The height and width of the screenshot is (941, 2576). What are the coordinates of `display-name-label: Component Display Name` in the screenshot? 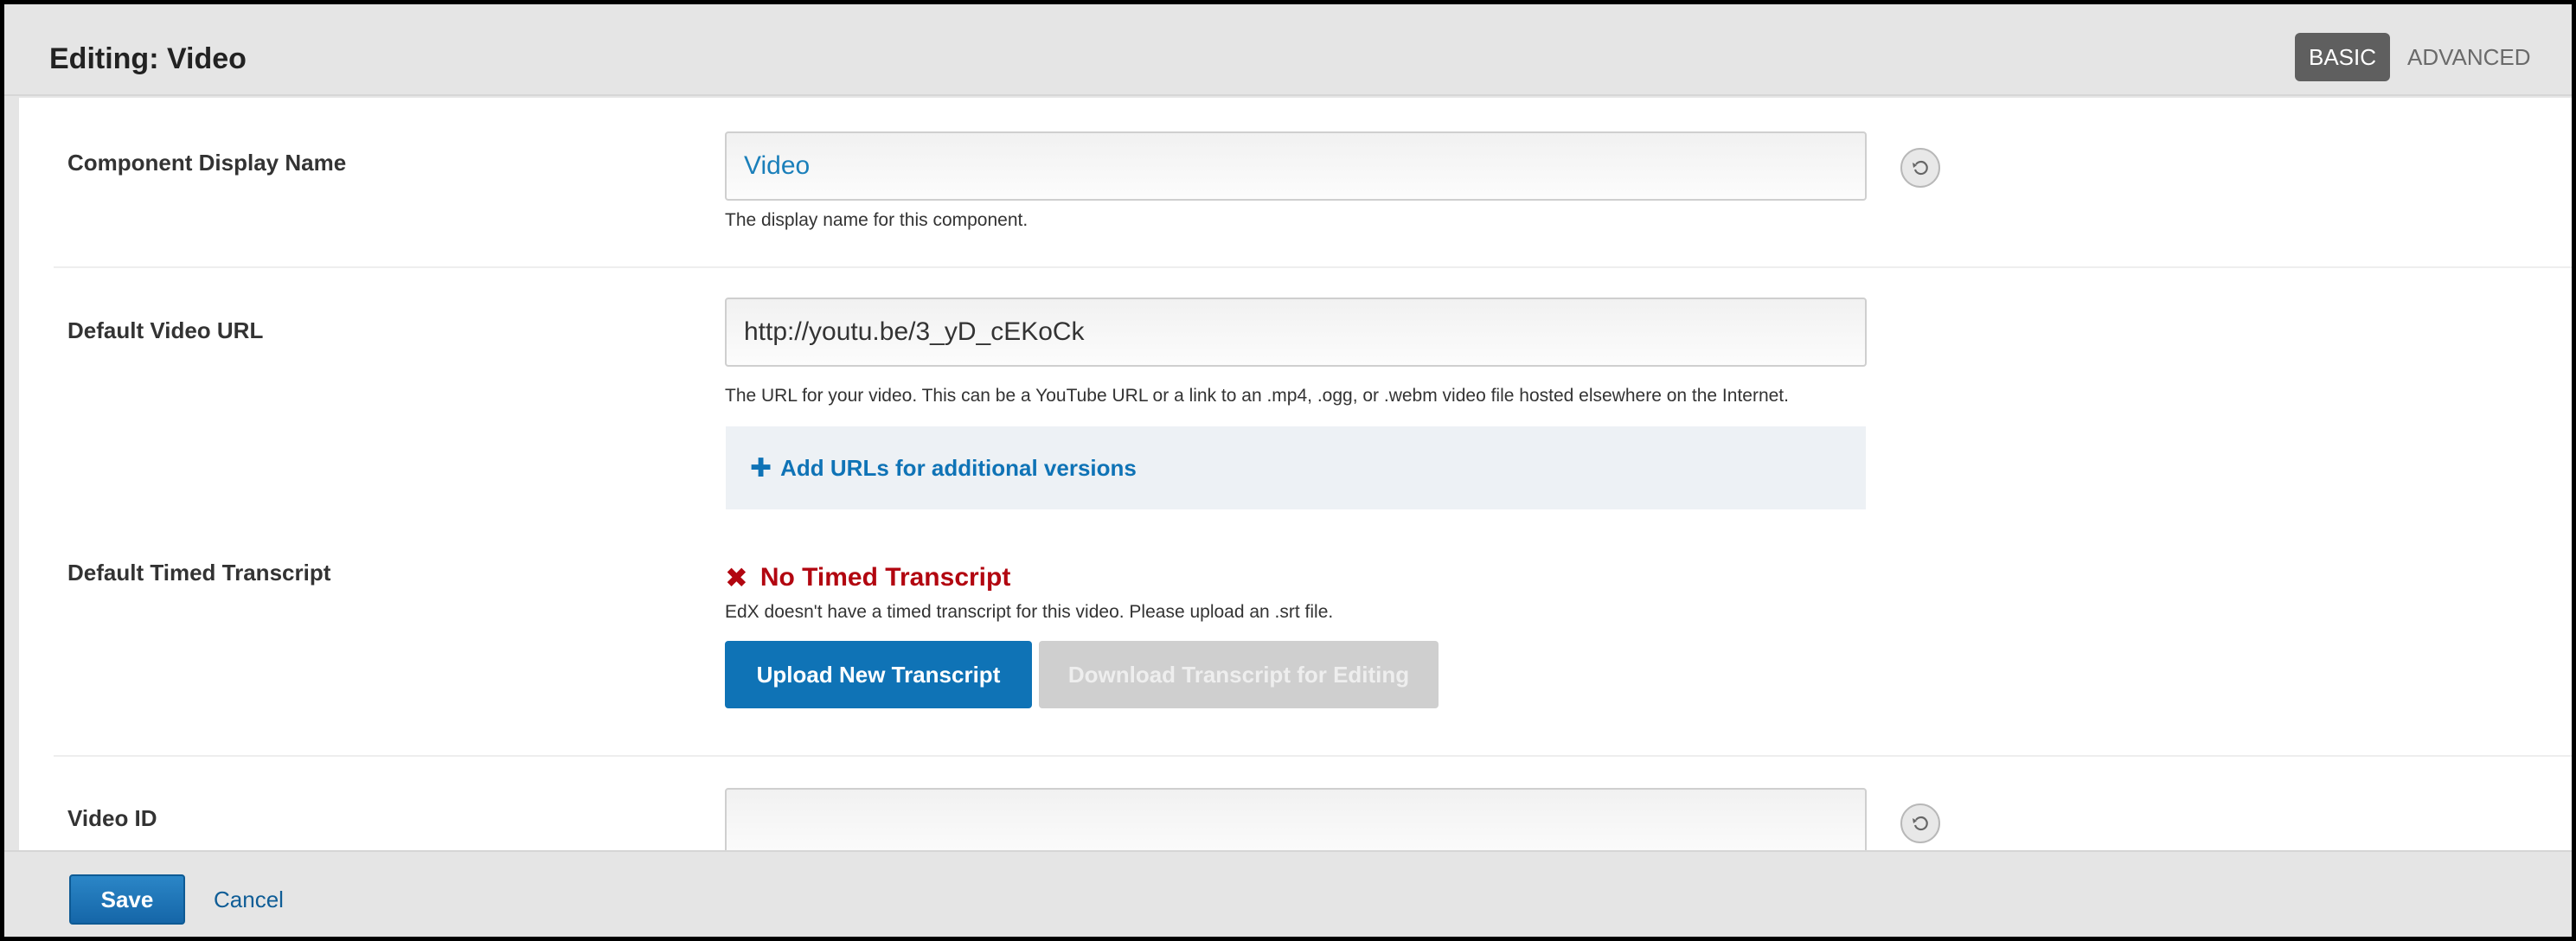 It's located at (207, 163).